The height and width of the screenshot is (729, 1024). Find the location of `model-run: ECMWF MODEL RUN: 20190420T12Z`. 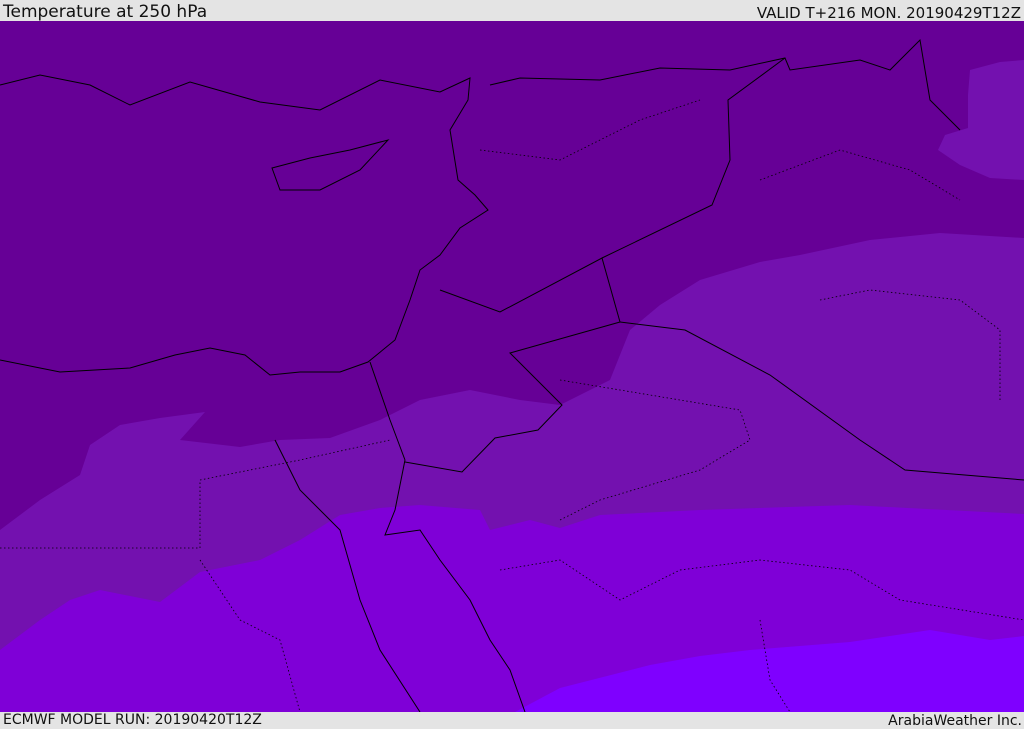

model-run: ECMWF MODEL RUN: 20190420T12Z is located at coordinates (132, 720).